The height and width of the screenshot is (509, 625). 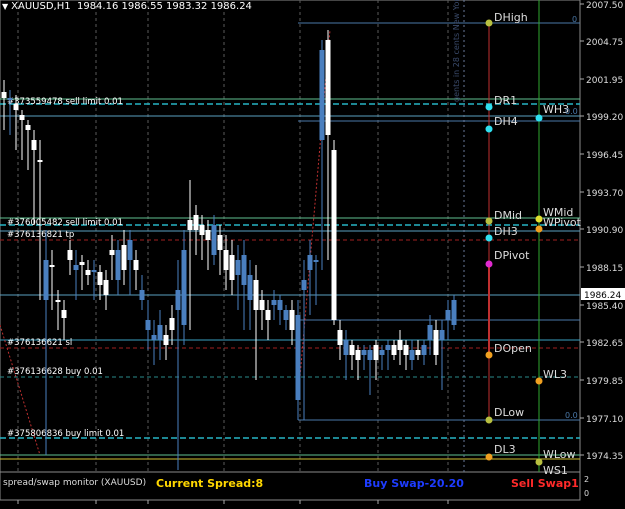 What do you see at coordinates (489, 107) in the screenshot?
I see `dr1-marker` at bounding box center [489, 107].